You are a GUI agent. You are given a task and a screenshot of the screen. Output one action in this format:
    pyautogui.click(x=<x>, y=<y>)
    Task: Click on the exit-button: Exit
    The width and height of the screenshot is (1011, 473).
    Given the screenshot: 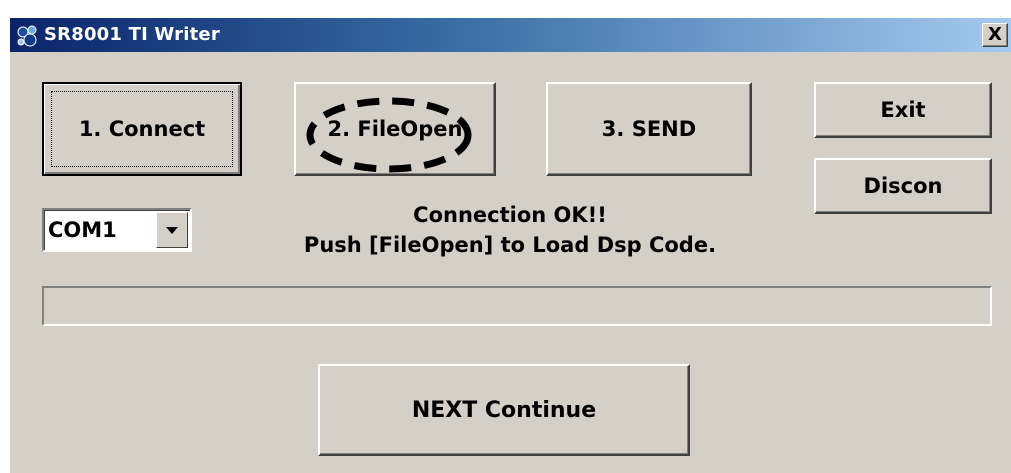 What is the action you would take?
    pyautogui.click(x=903, y=110)
    